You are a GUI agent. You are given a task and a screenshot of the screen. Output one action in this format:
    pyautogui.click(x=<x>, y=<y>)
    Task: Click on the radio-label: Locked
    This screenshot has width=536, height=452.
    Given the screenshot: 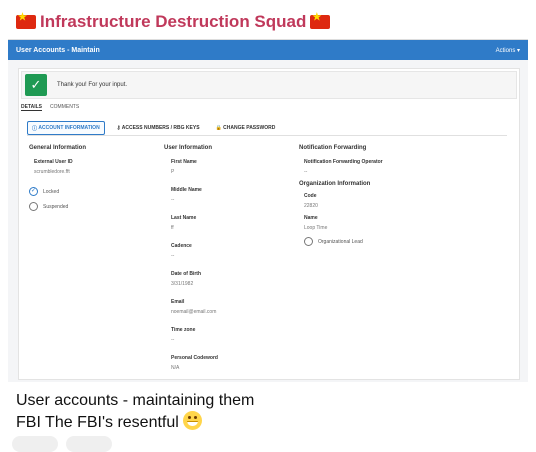 What is the action you would take?
    pyautogui.click(x=51, y=191)
    